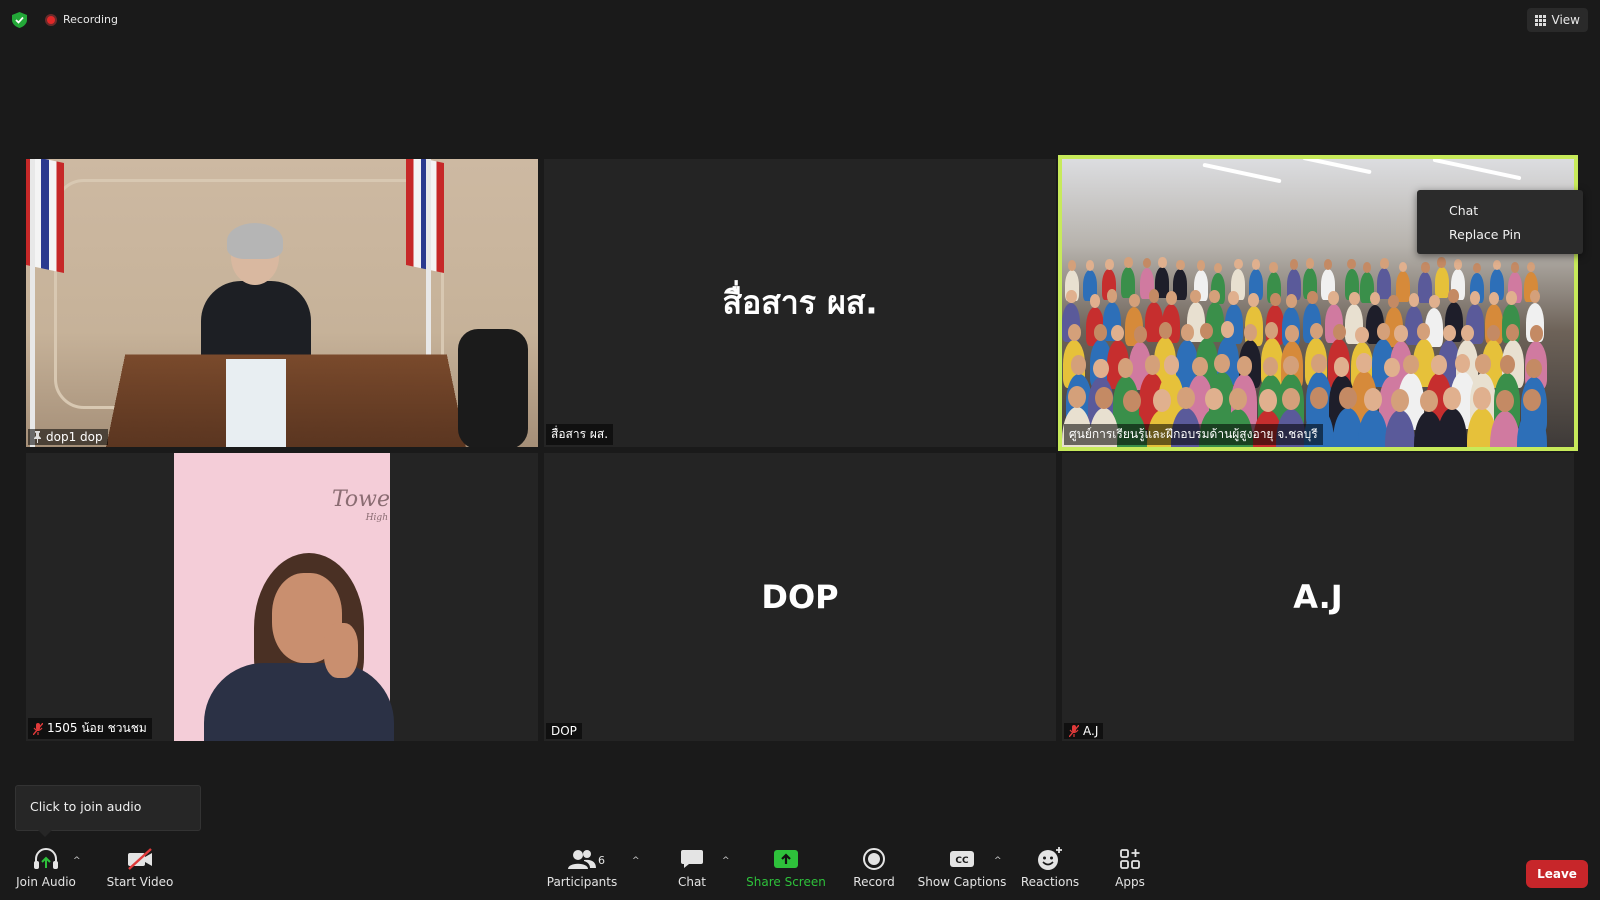 The height and width of the screenshot is (900, 1600). I want to click on grid-view-icon, so click(1540, 20).